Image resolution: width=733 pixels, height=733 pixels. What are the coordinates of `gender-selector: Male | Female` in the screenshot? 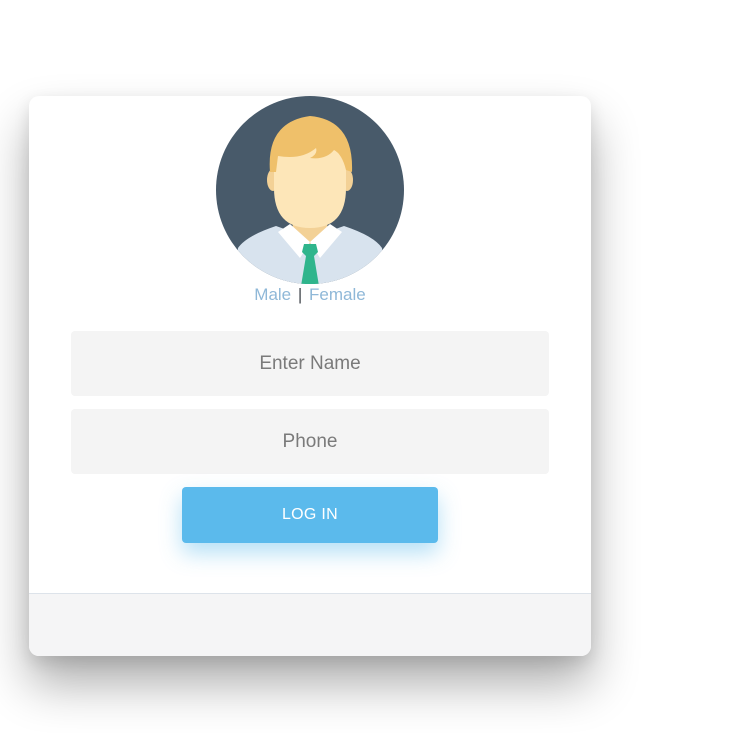 It's located at (310, 295).